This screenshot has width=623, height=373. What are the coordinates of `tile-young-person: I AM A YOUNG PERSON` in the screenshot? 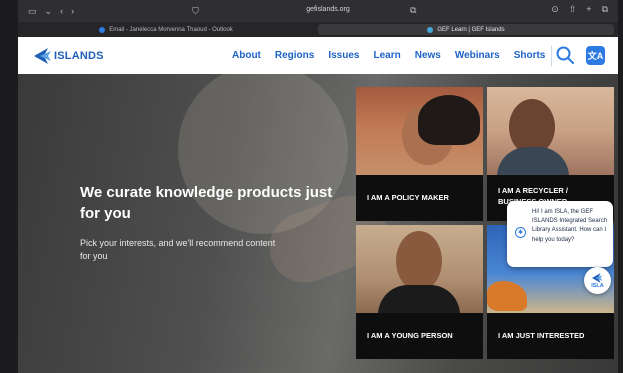 It's located at (419, 292).